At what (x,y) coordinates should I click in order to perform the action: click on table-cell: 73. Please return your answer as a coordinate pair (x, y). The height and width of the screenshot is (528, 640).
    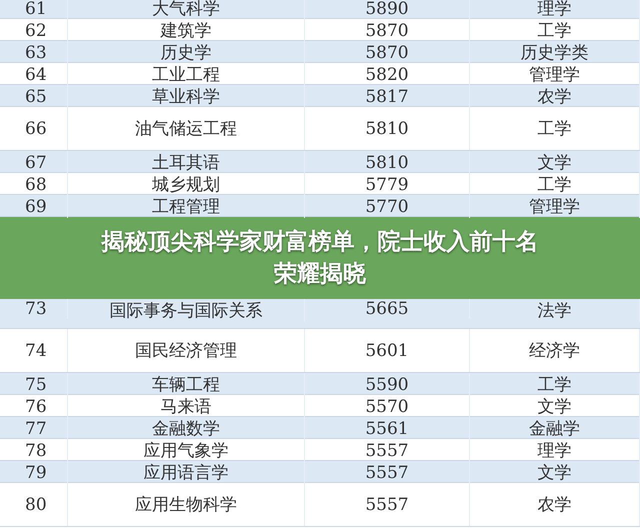
    Looking at the image, I should click on (36, 309).